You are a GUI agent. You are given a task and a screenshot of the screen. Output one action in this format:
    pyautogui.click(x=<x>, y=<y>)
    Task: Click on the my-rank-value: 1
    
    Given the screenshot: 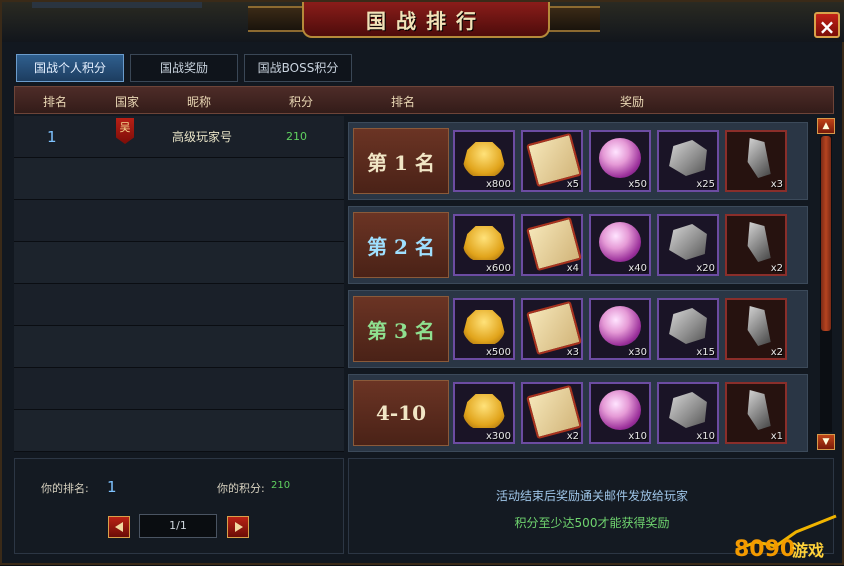 What is the action you would take?
    pyautogui.click(x=112, y=487)
    